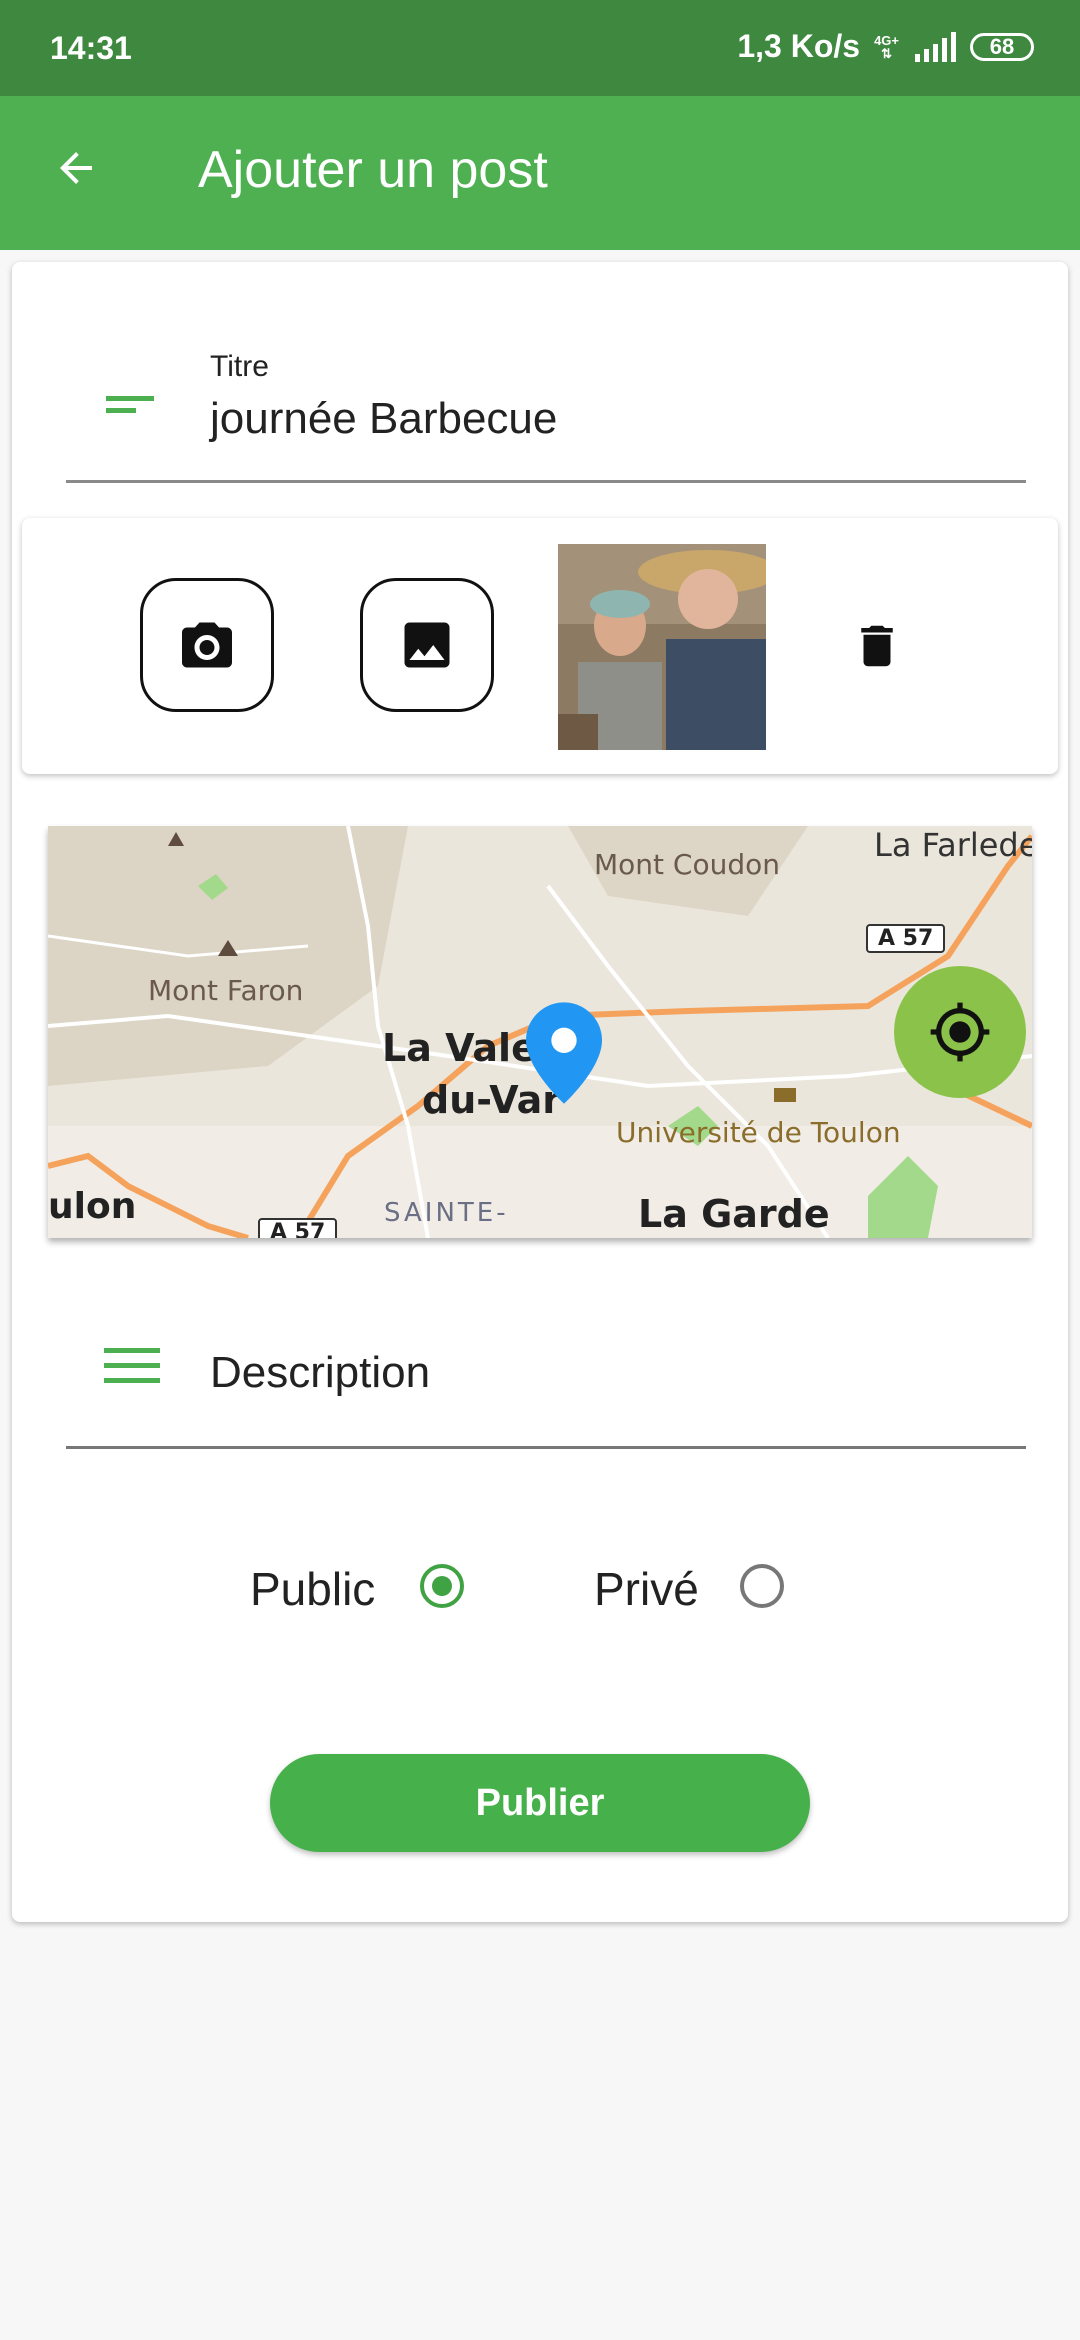  I want to click on status-indicators: 1,3 Ko/s 4G+ ⇅ 68, so click(885, 46).